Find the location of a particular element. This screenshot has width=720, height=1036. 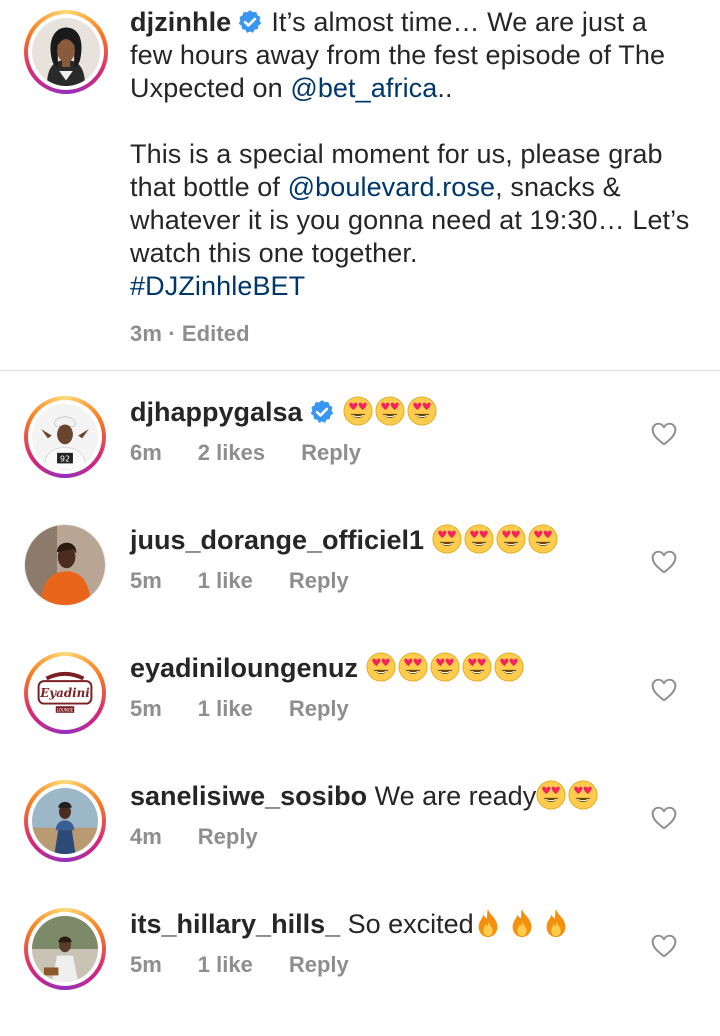

fire-emoji-group is located at coordinates (525, 923).